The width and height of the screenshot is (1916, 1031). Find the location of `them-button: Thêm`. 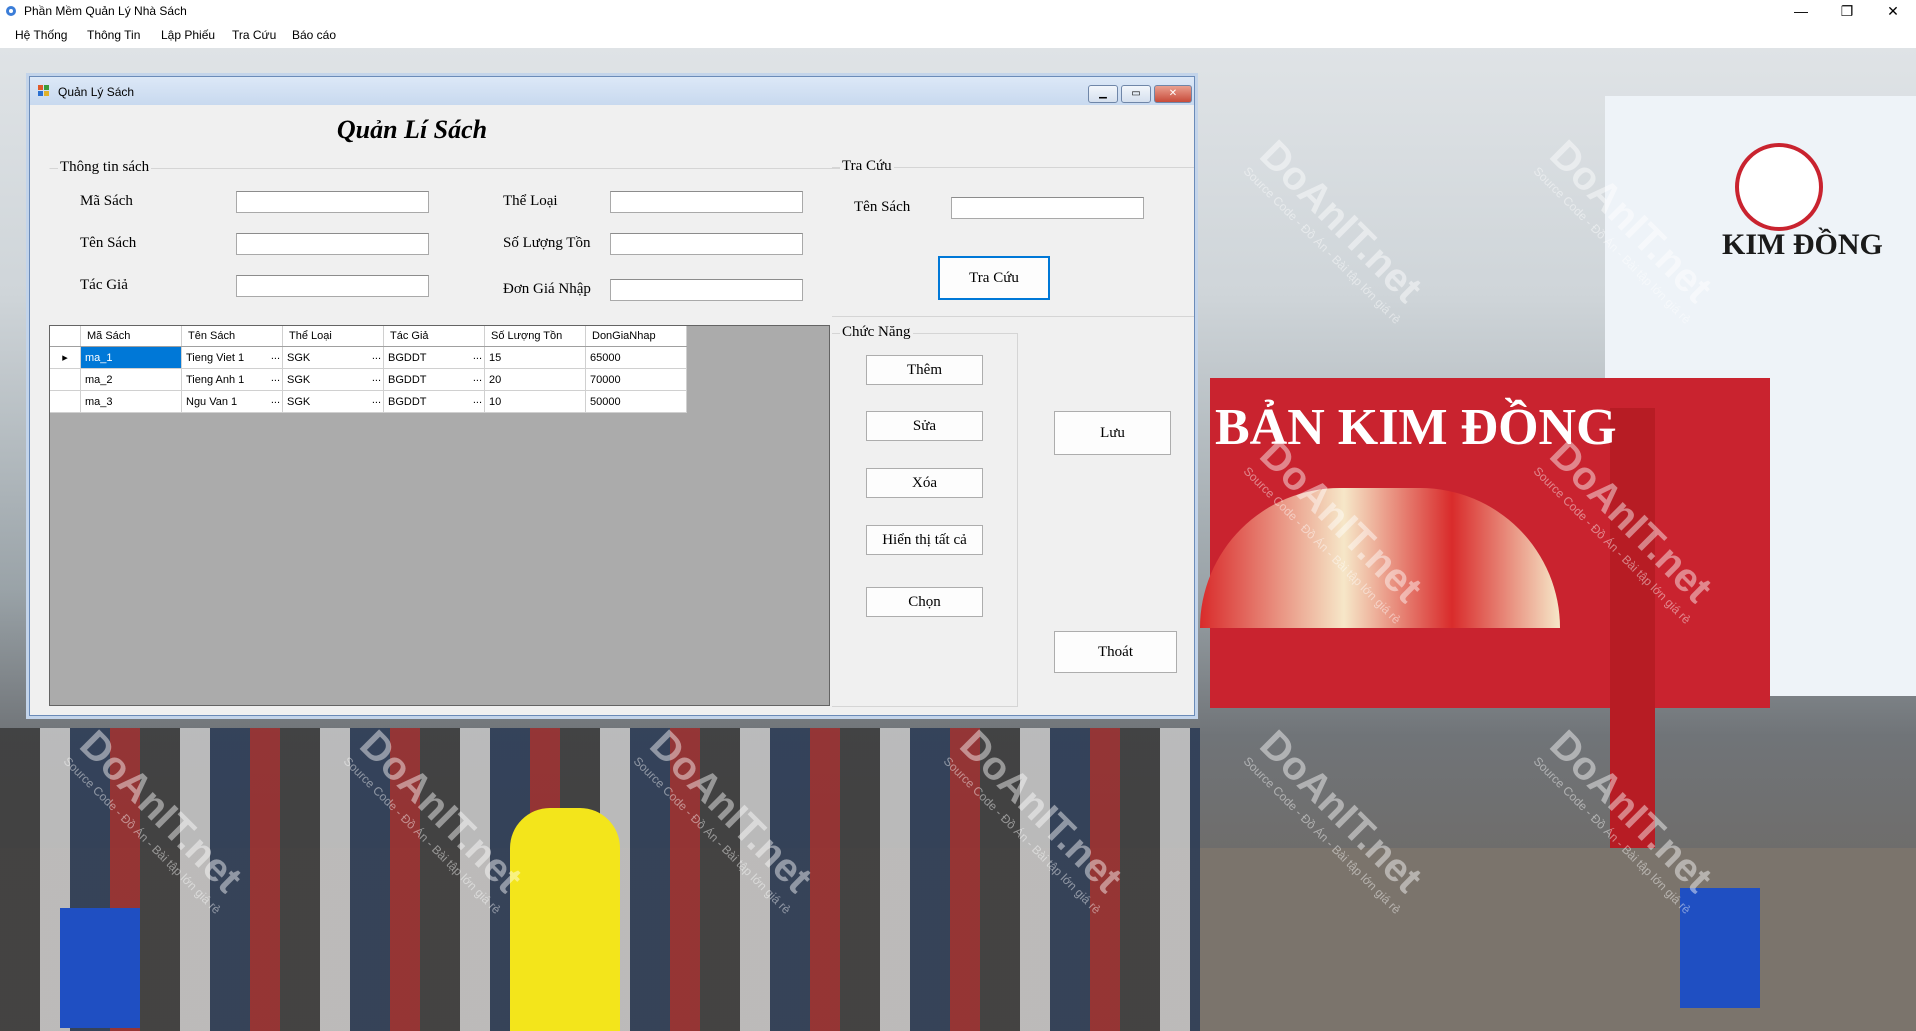

them-button: Thêm is located at coordinates (924, 370).